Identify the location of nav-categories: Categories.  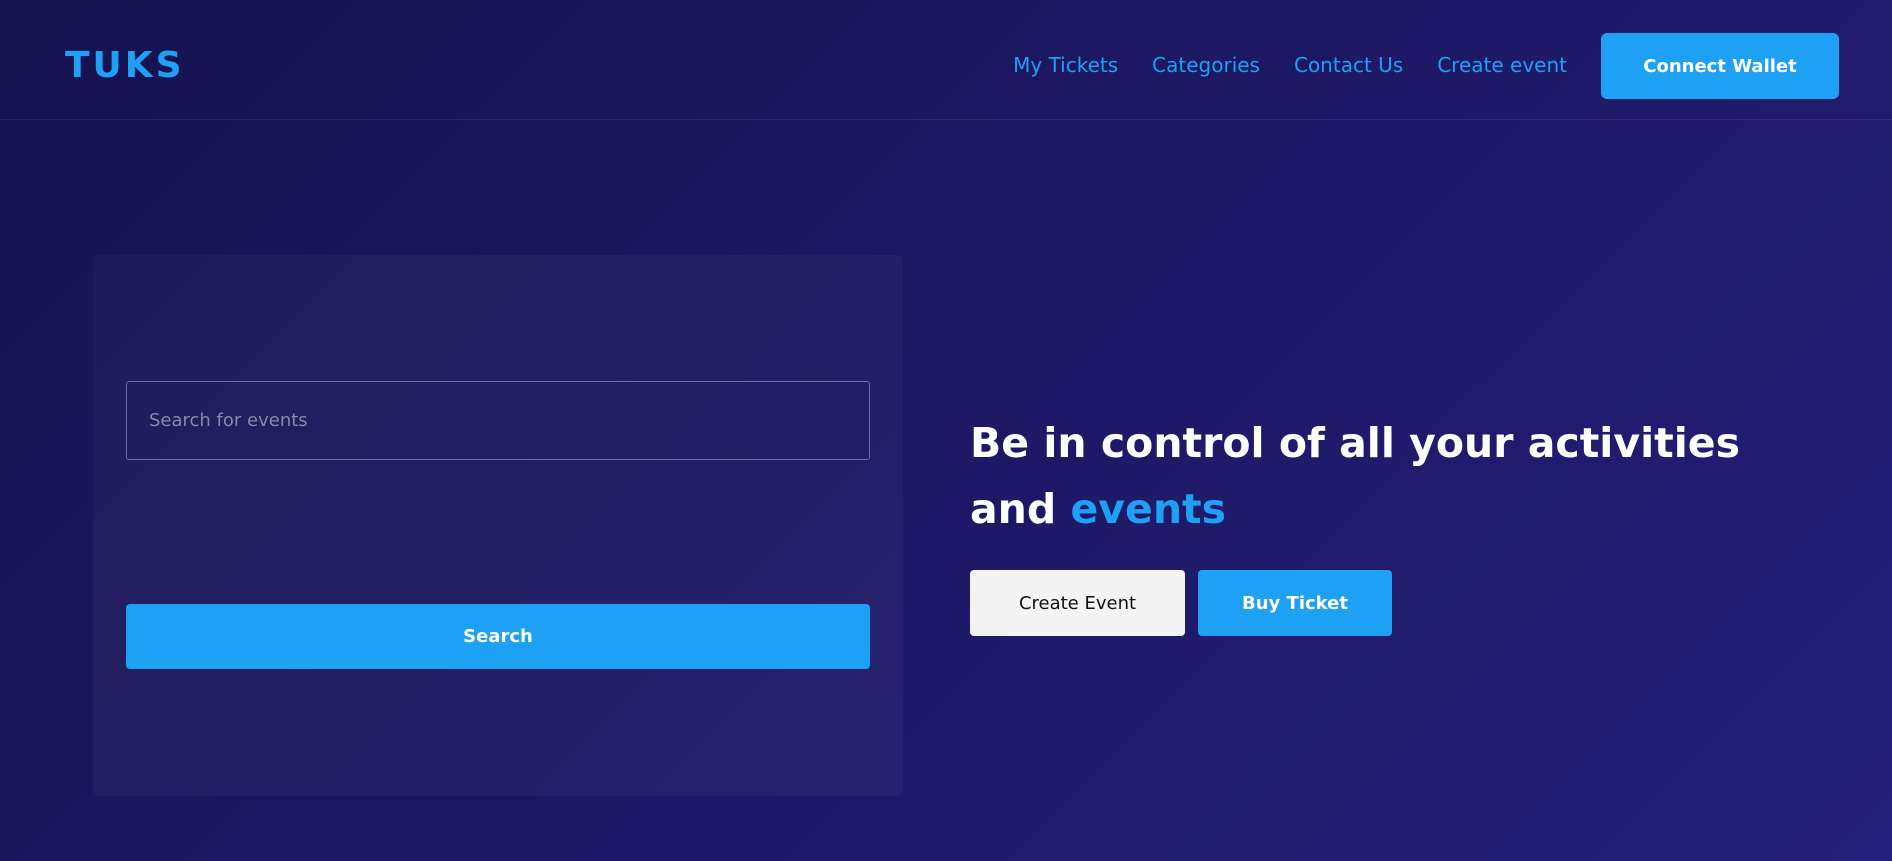
(1206, 65).